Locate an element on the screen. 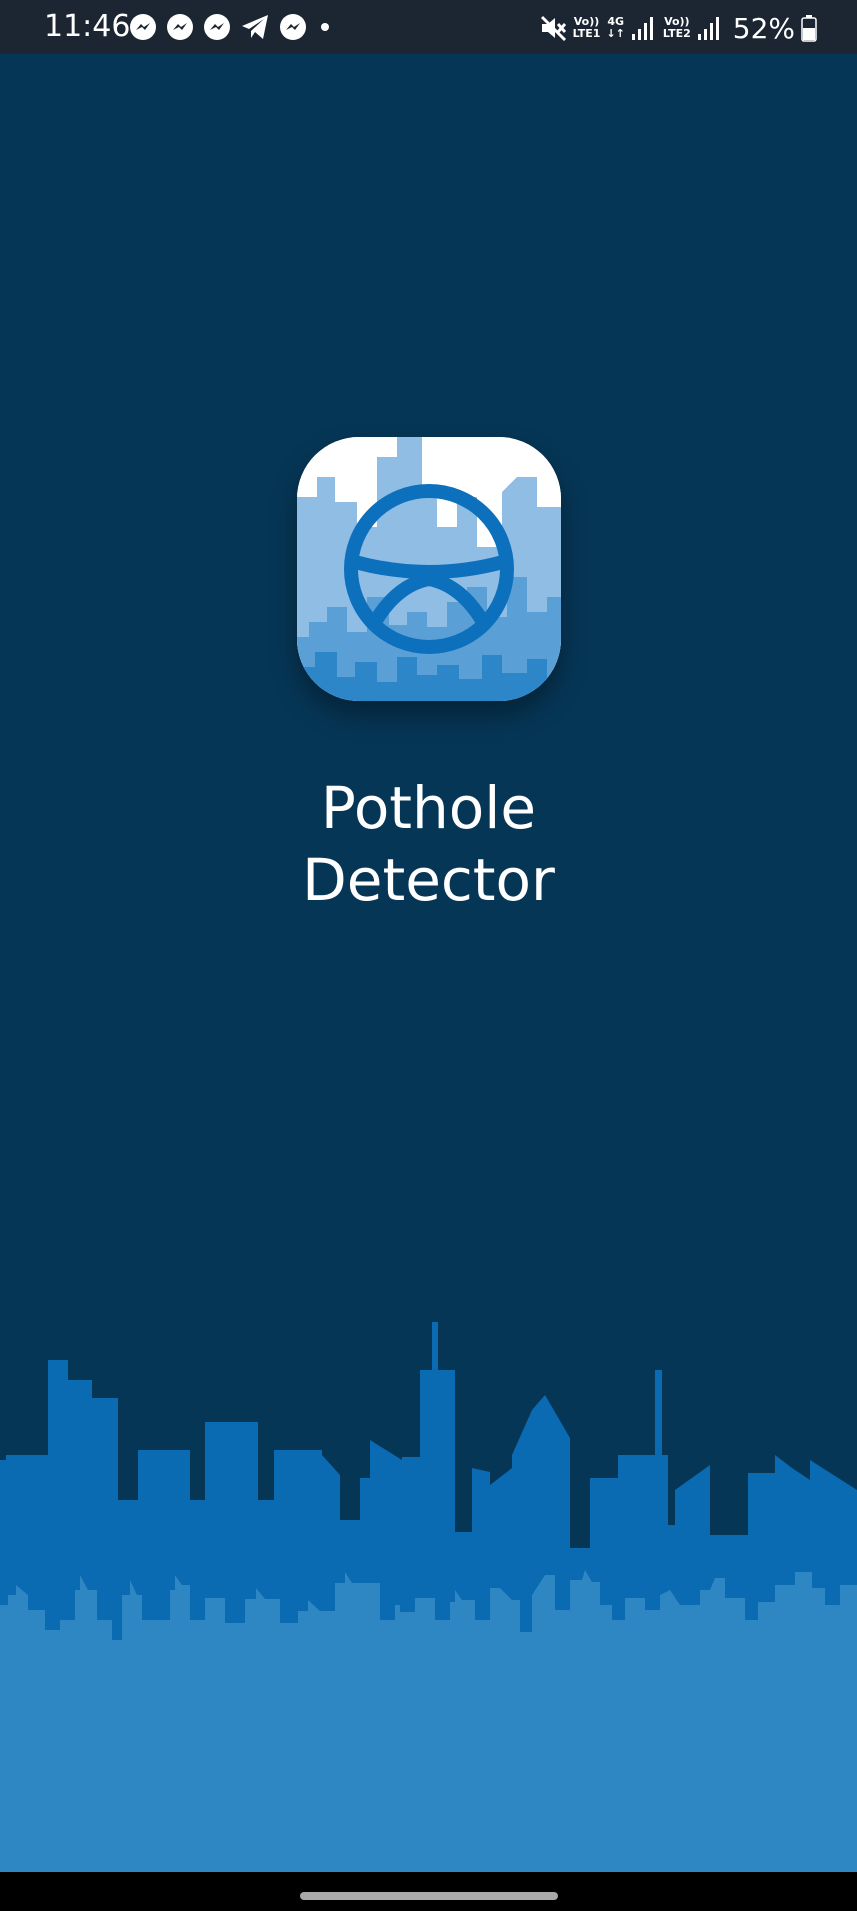  navigation-bar is located at coordinates (428, 1891).